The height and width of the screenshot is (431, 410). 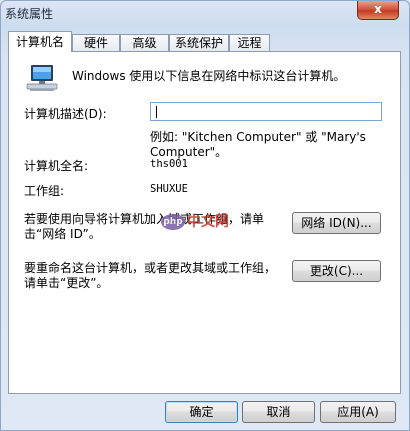 What do you see at coordinates (201, 412) in the screenshot?
I see `ok-button: 确定` at bounding box center [201, 412].